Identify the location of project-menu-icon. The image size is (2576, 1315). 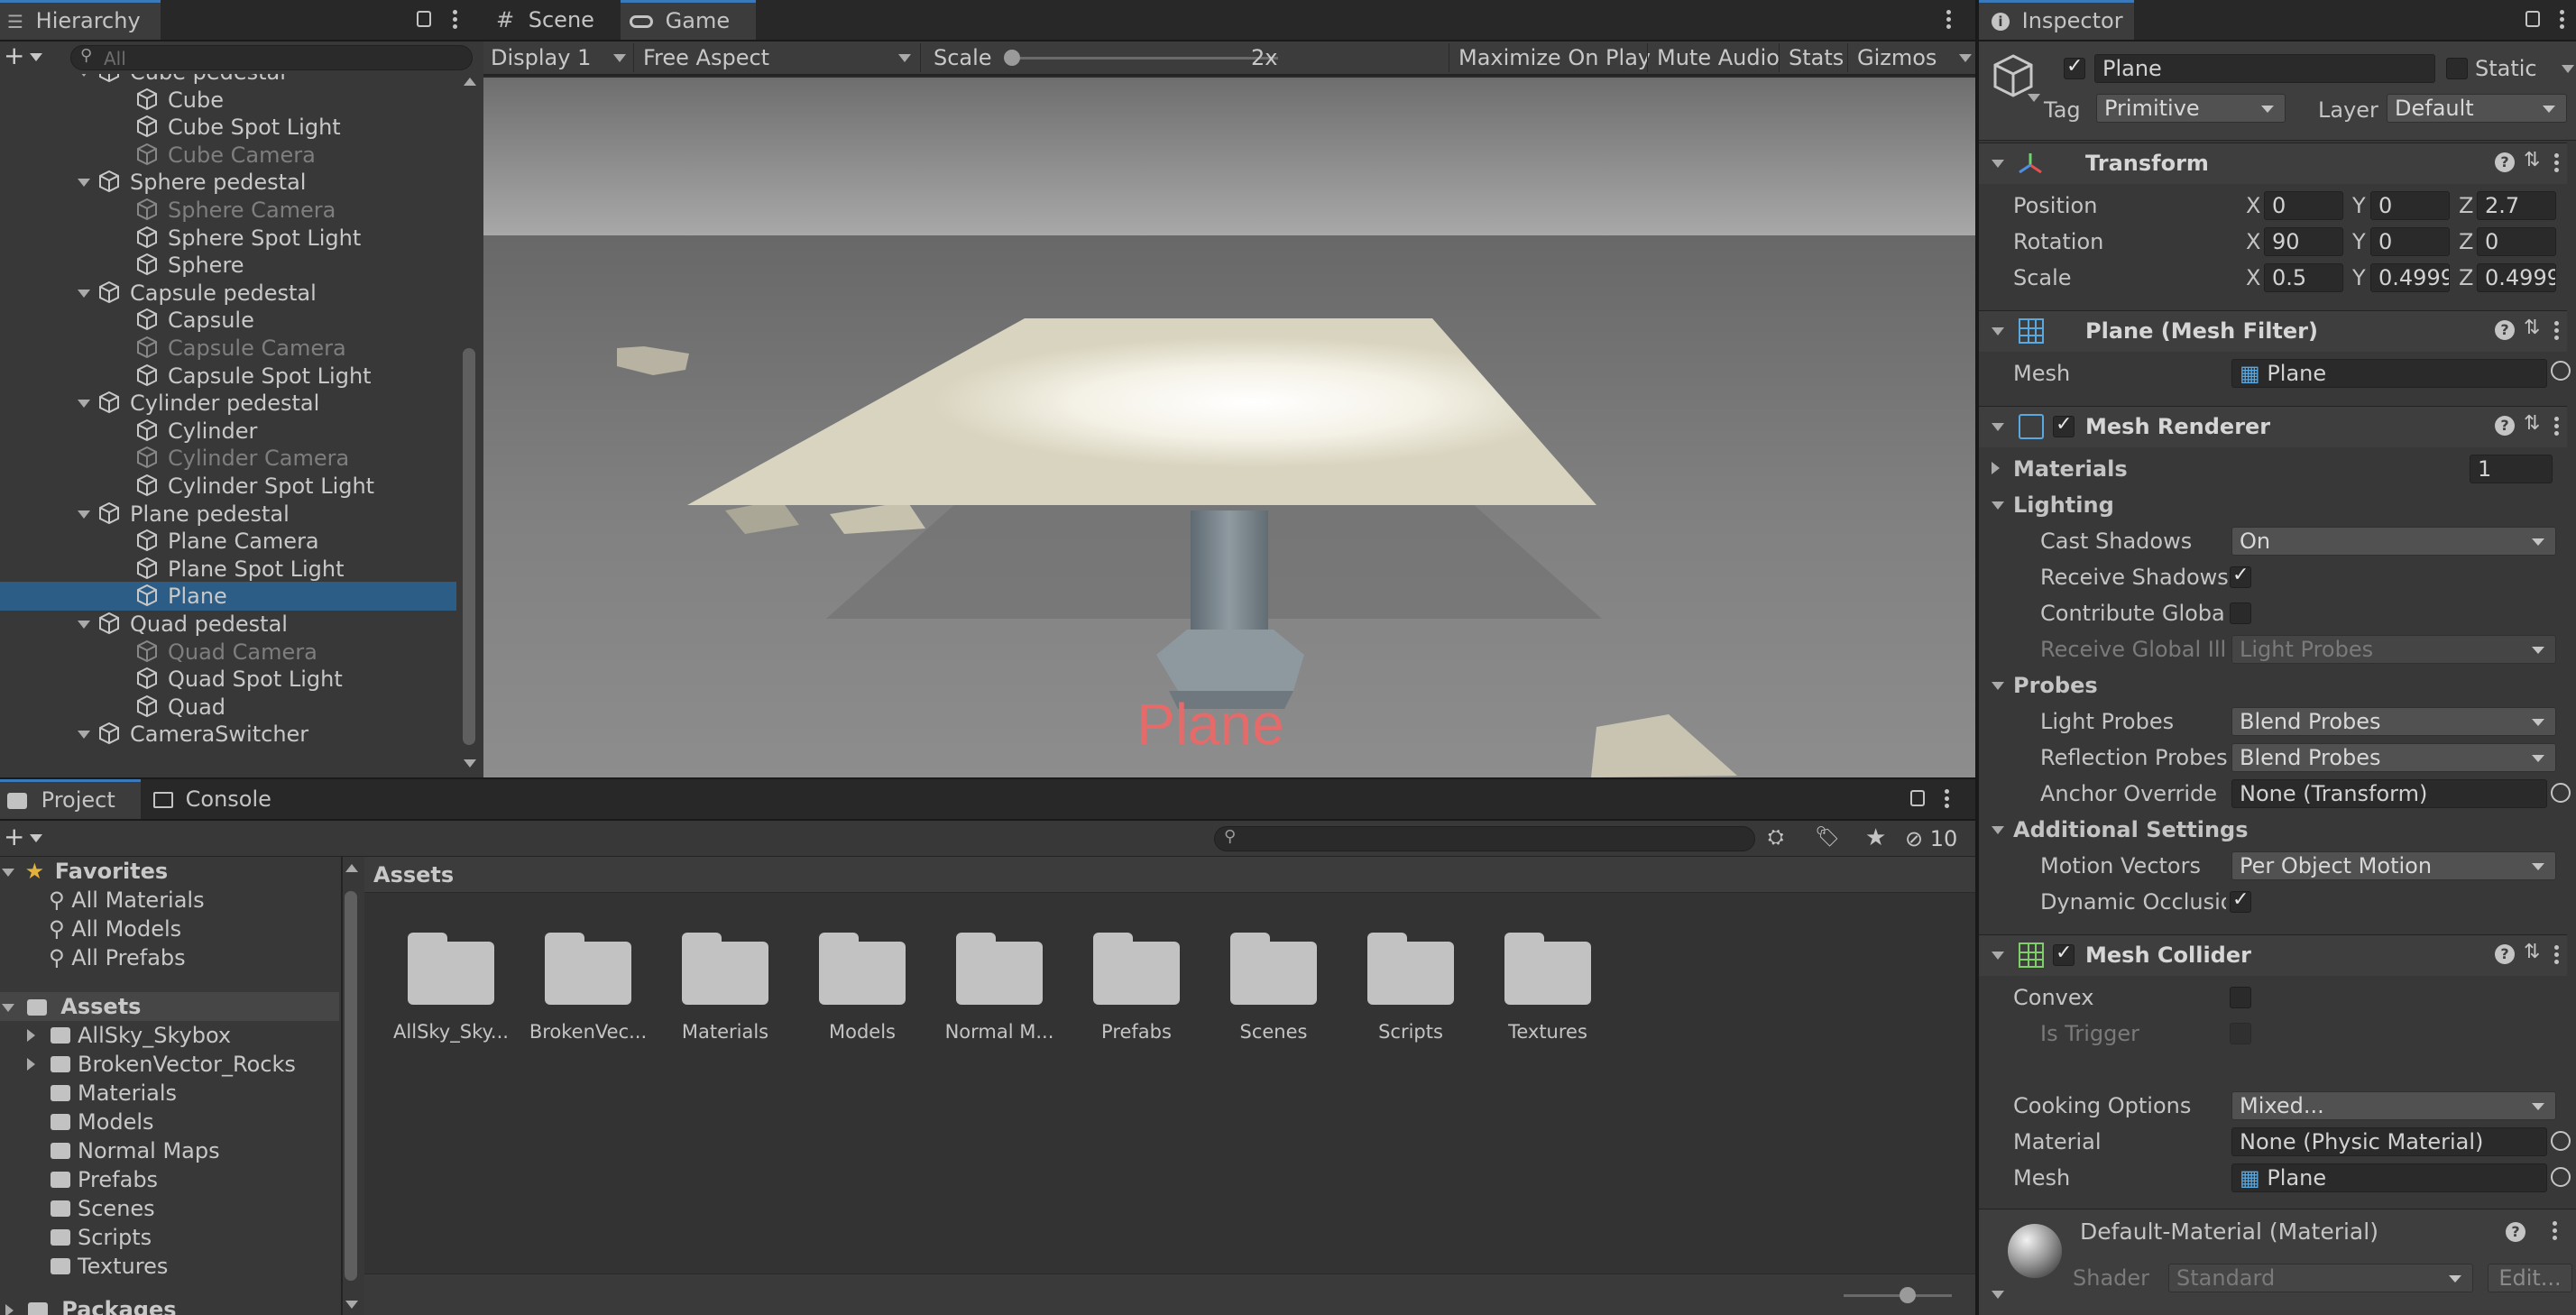
(1947, 799).